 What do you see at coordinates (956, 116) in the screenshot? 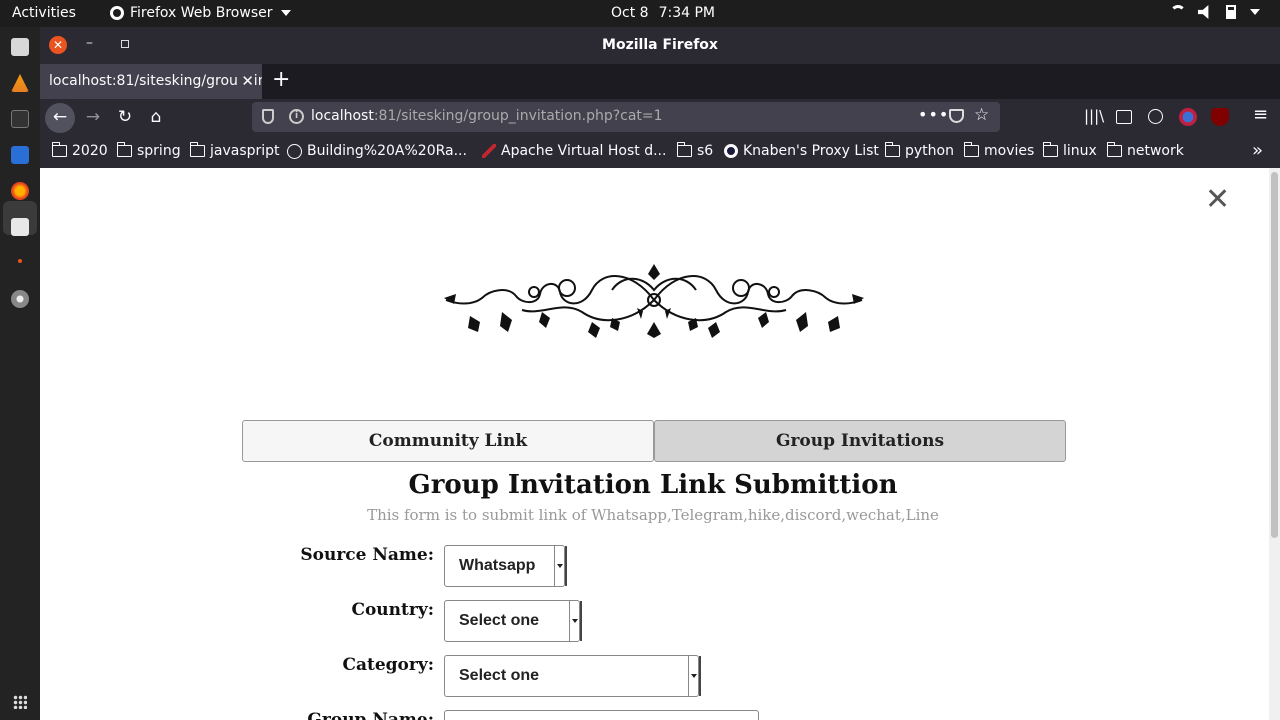
I see `pocket-icon` at bounding box center [956, 116].